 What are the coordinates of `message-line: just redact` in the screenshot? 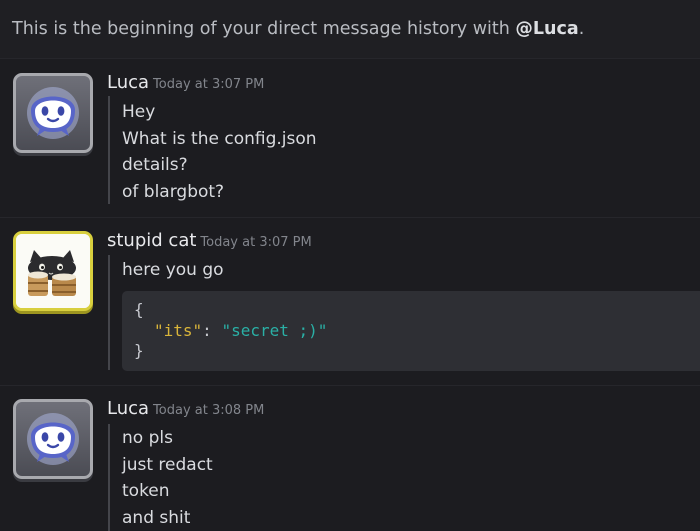 It's located at (167, 464).